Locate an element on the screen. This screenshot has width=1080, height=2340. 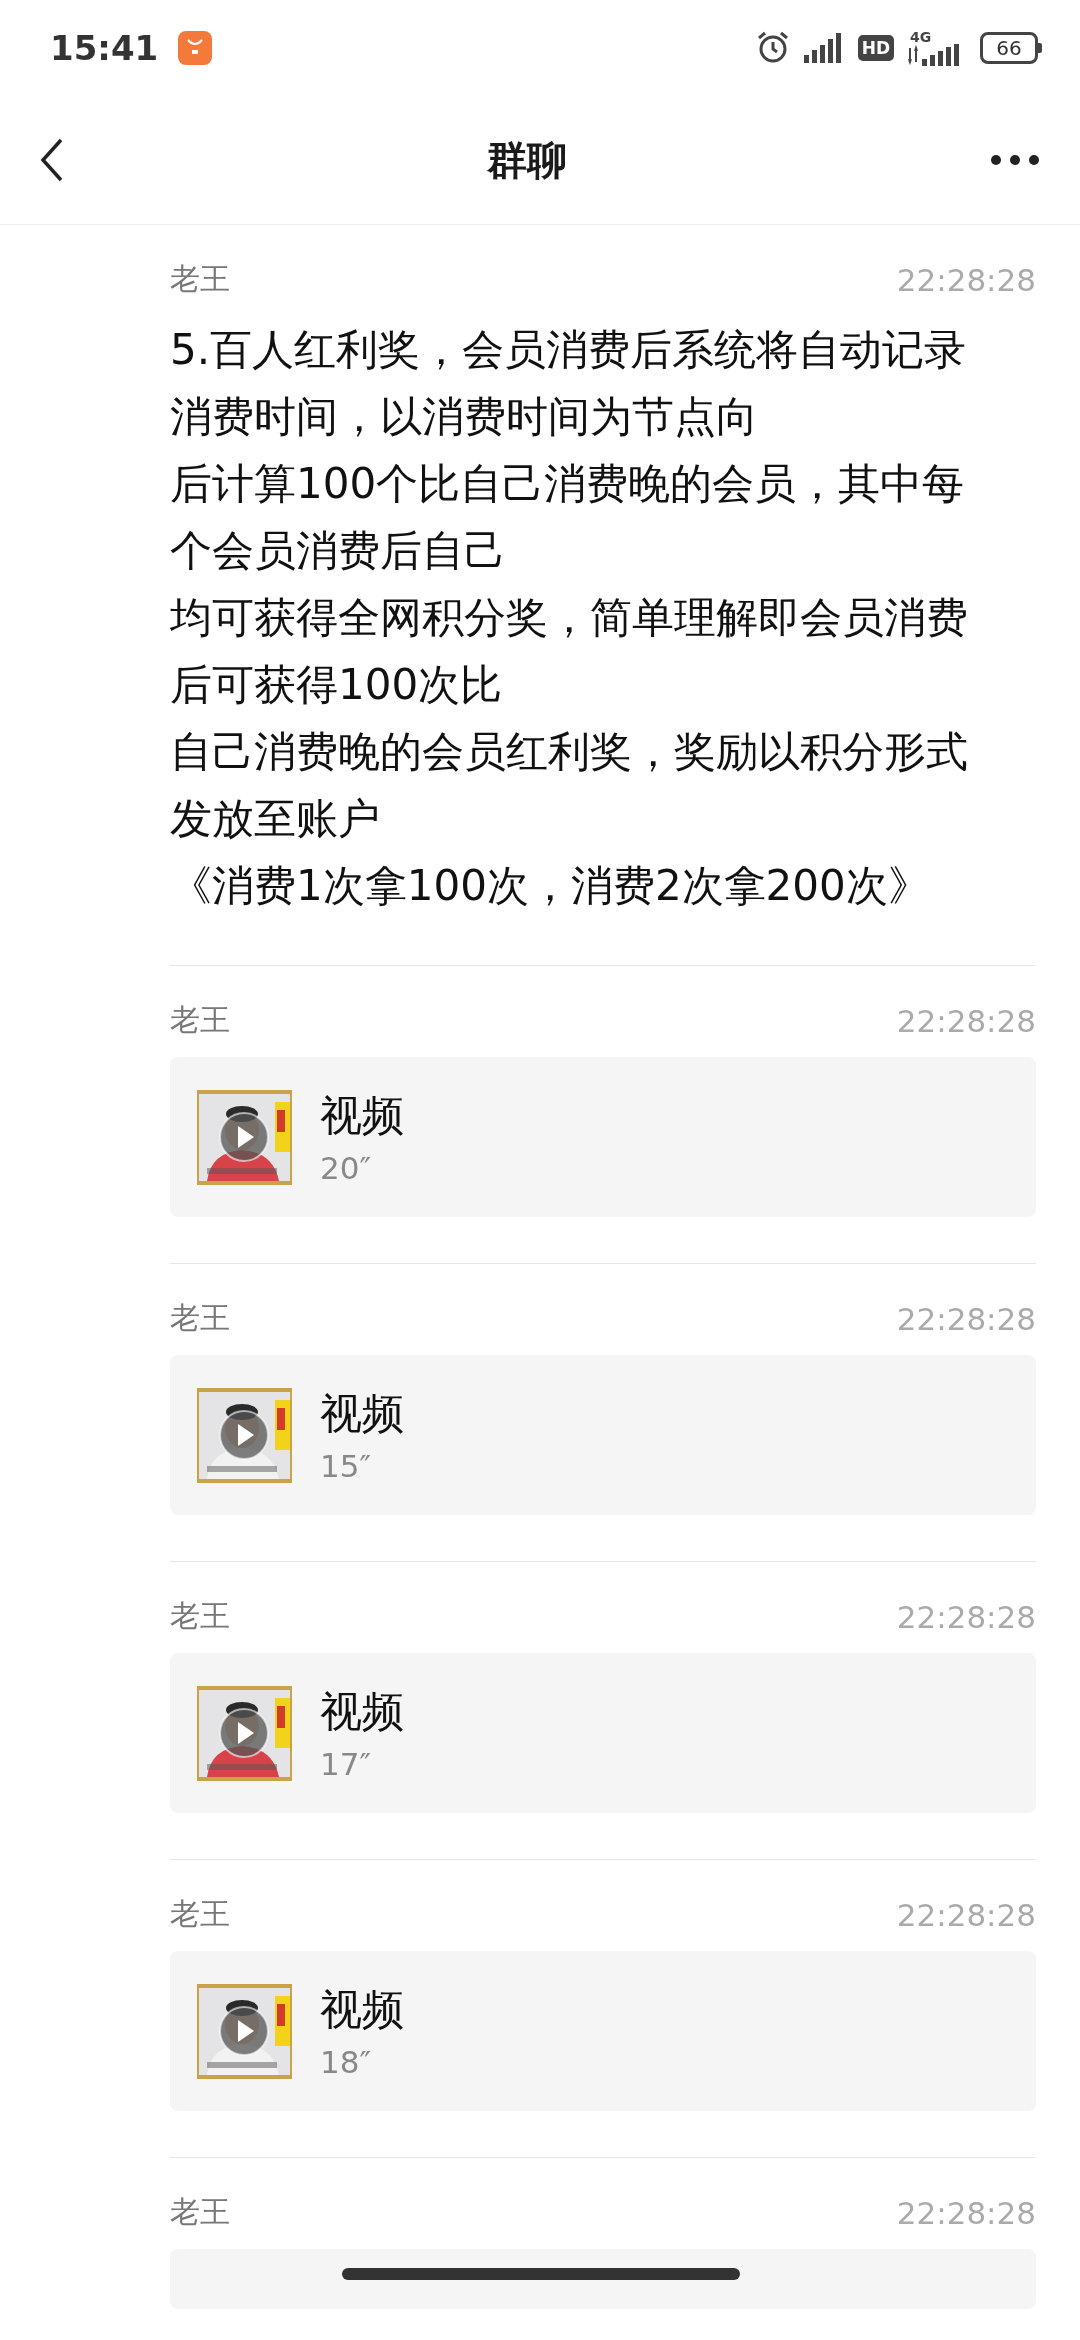
video-card: 视频 15″ is located at coordinates (603, 1435).